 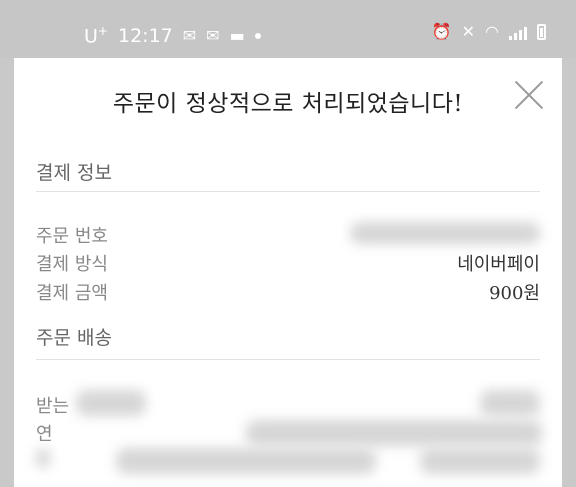 I want to click on mute-icon: ✕, so click(x=468, y=31).